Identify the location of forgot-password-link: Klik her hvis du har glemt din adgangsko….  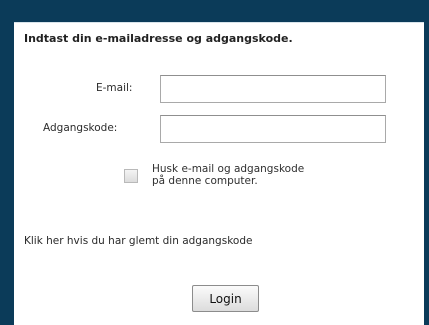
(138, 241).